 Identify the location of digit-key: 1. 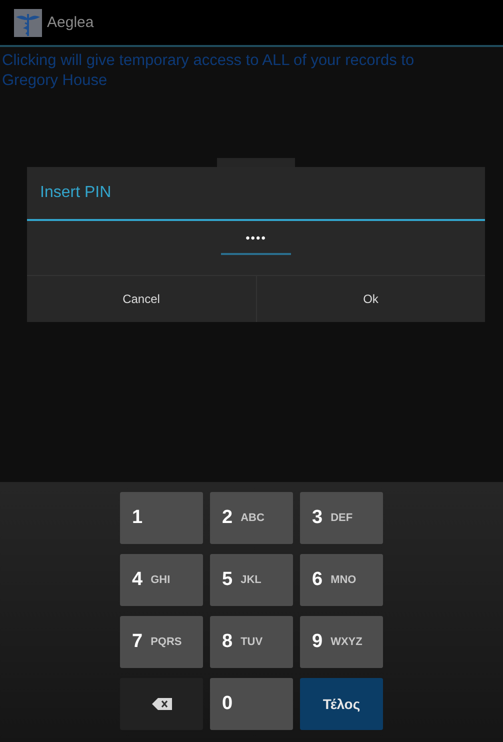
(161, 518).